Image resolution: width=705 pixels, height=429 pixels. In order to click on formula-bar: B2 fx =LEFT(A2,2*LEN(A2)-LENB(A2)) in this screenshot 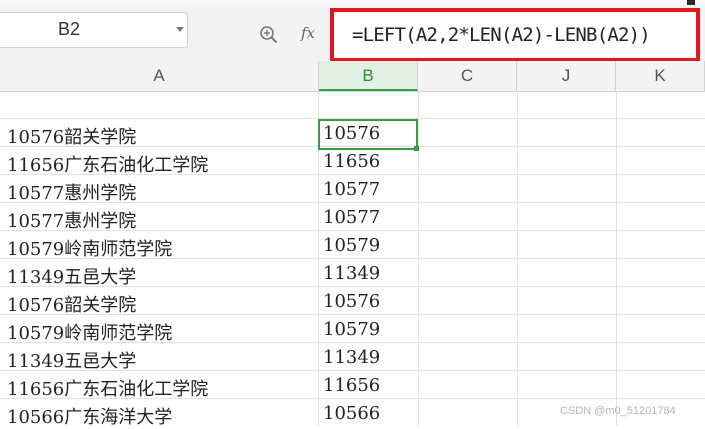, I will do `click(352, 34)`.